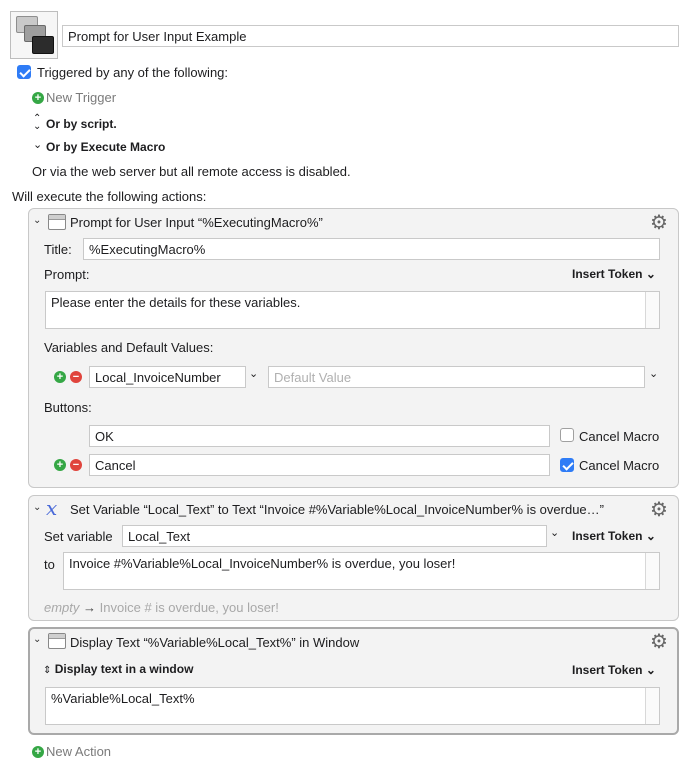  What do you see at coordinates (653, 373) in the screenshot?
I see `default-dropdown-chevron-icon: ⌄` at bounding box center [653, 373].